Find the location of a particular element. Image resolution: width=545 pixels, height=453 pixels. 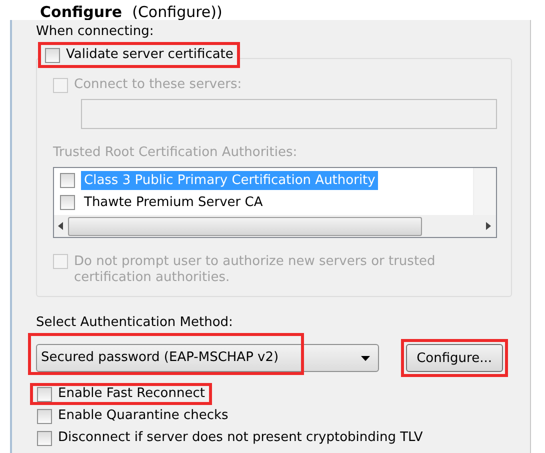

checkbox-label: Do not prompt user to authorize new servers or trusted certification authorities. is located at coordinates (255, 270).